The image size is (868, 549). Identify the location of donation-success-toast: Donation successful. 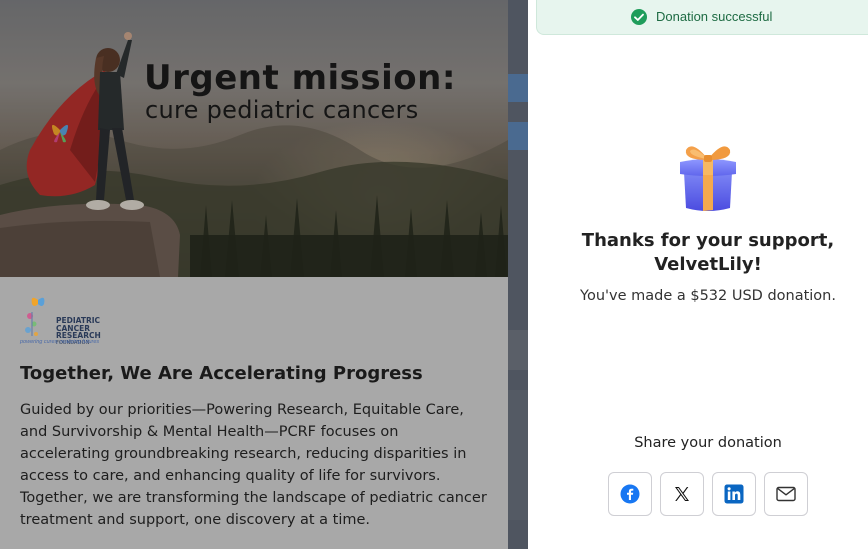
(702, 17).